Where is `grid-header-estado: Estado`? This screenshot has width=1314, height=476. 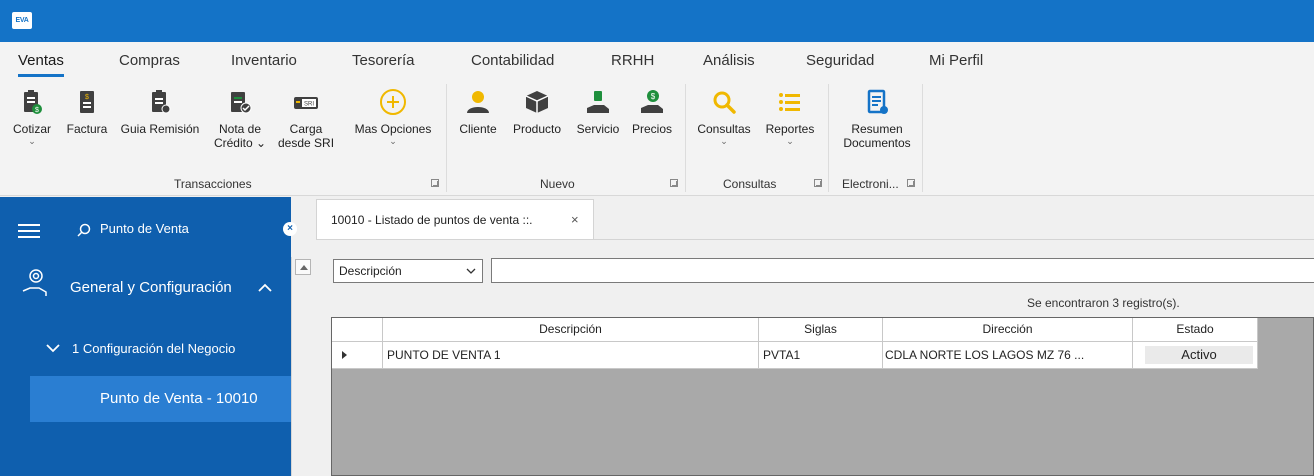 grid-header-estado: Estado is located at coordinates (1195, 330).